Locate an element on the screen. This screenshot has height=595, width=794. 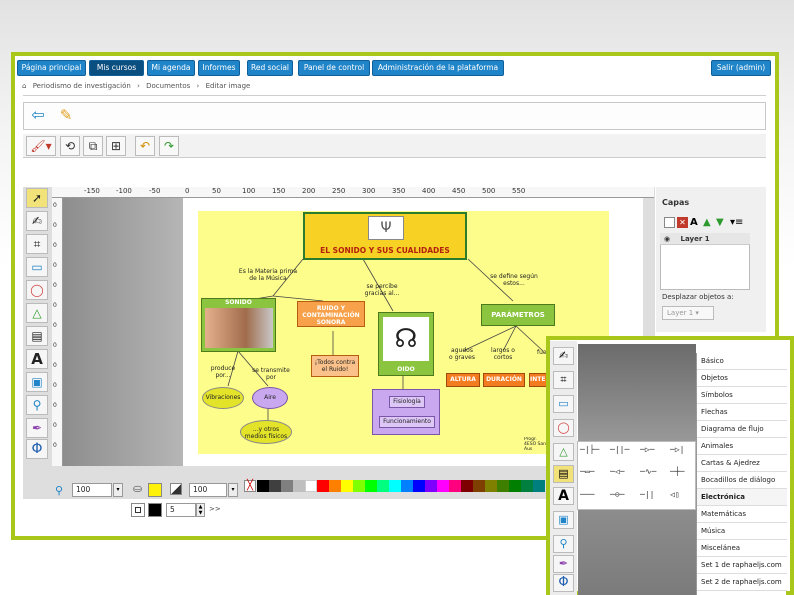
path-tool-icon: ⌗ is located at coordinates (37, 244).